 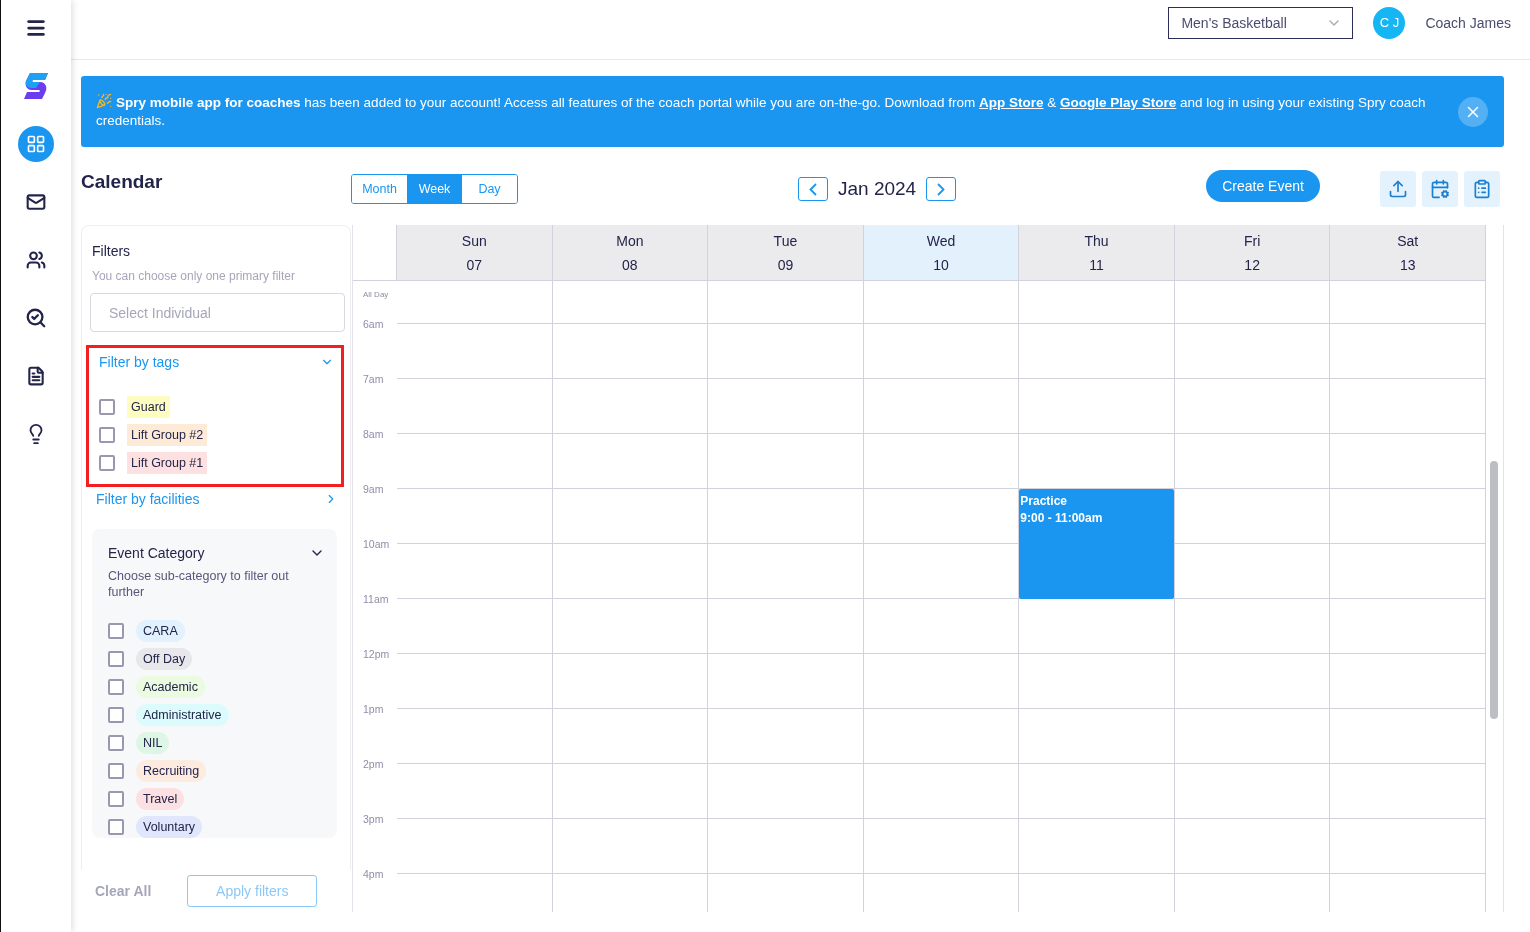 What do you see at coordinates (630, 240) in the screenshot?
I see `day-name: Mon` at bounding box center [630, 240].